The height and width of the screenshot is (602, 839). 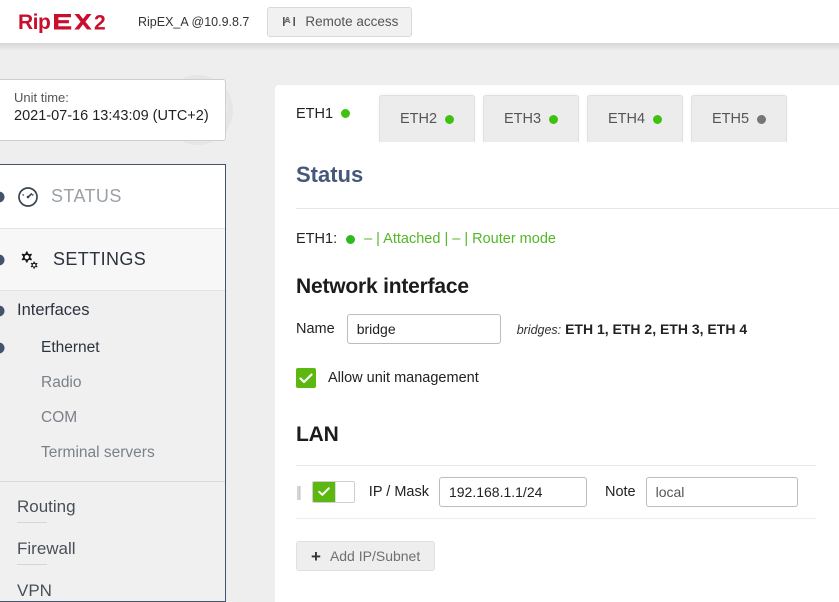 I want to click on tab-eth1-status-dot, so click(x=346, y=113).